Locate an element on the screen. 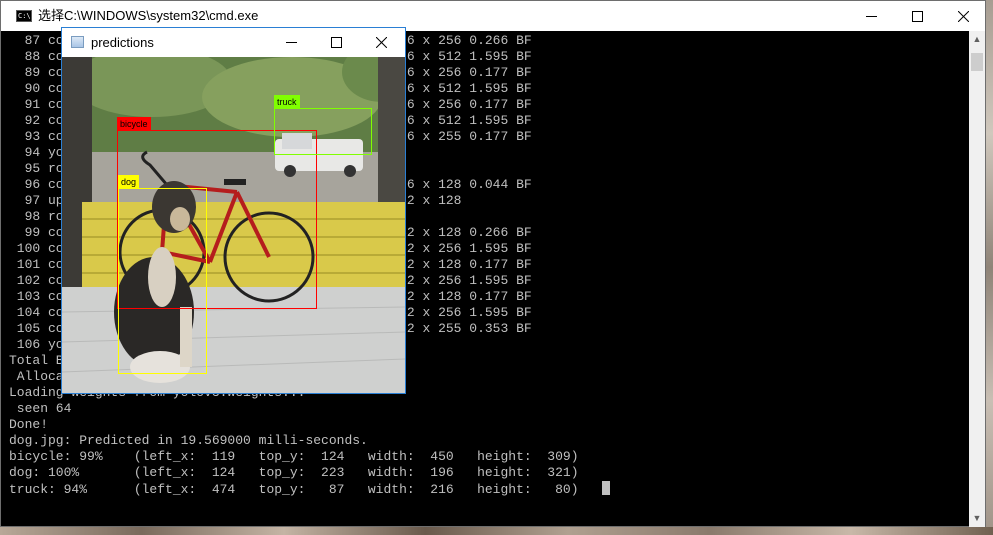 This screenshot has height=535, width=993. desktop-background-right is located at coordinates (989, 267).